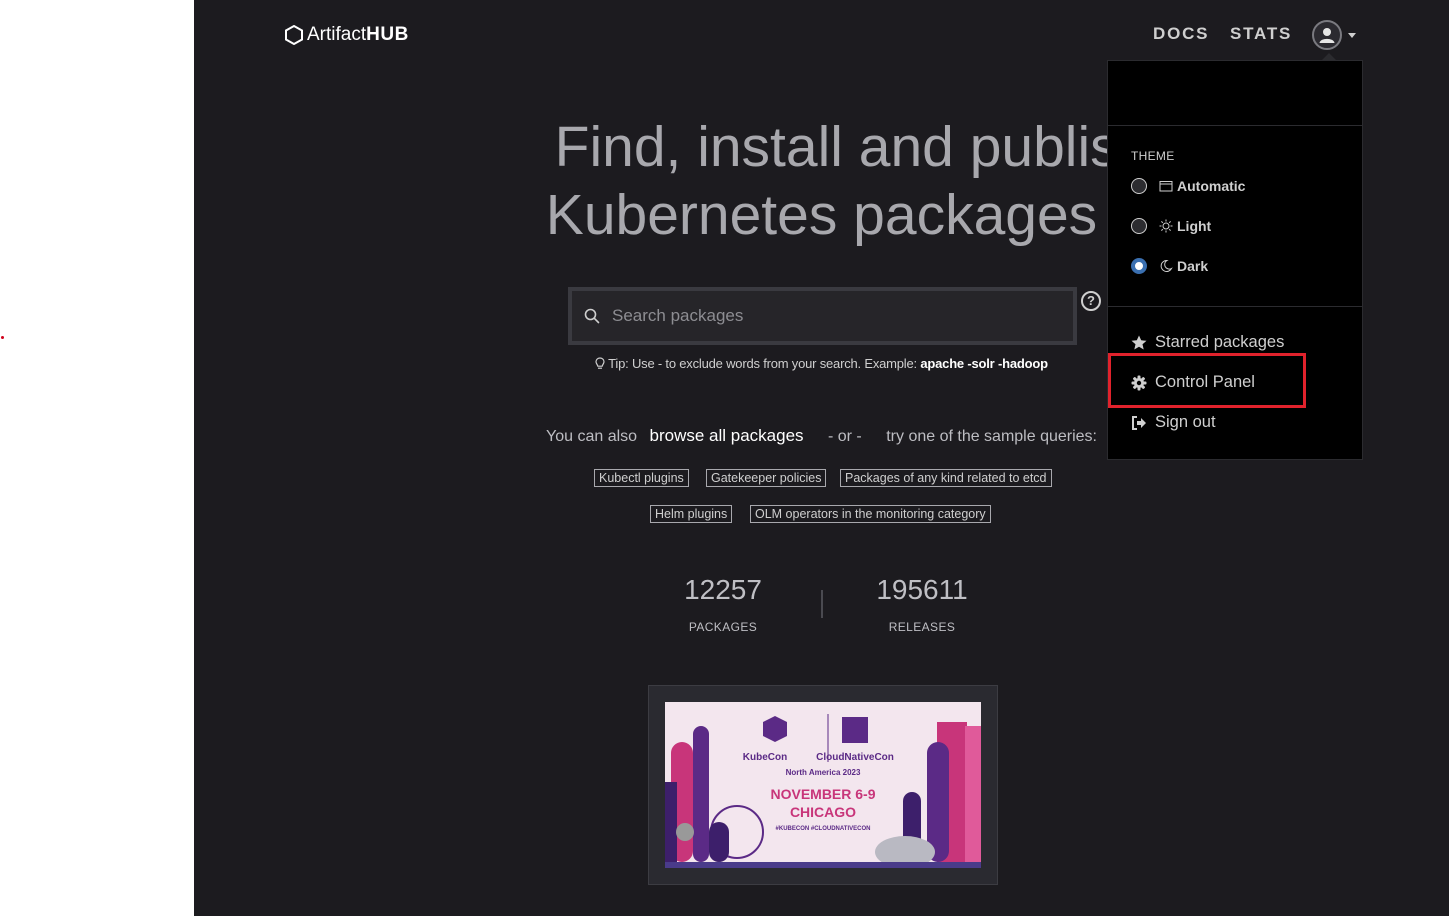 The image size is (1449, 916). Describe the element at coordinates (870, 514) in the screenshot. I see `sample-query-olm-monitoring: OLM operators in the monitoring category` at that location.